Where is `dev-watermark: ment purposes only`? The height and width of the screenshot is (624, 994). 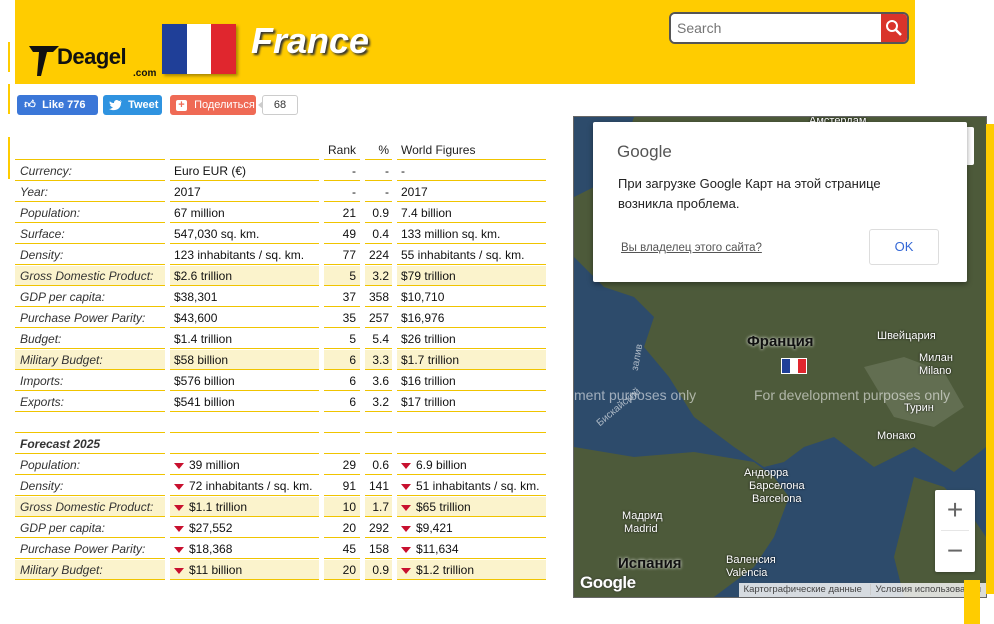
dev-watermark: ment purposes only is located at coordinates (635, 395).